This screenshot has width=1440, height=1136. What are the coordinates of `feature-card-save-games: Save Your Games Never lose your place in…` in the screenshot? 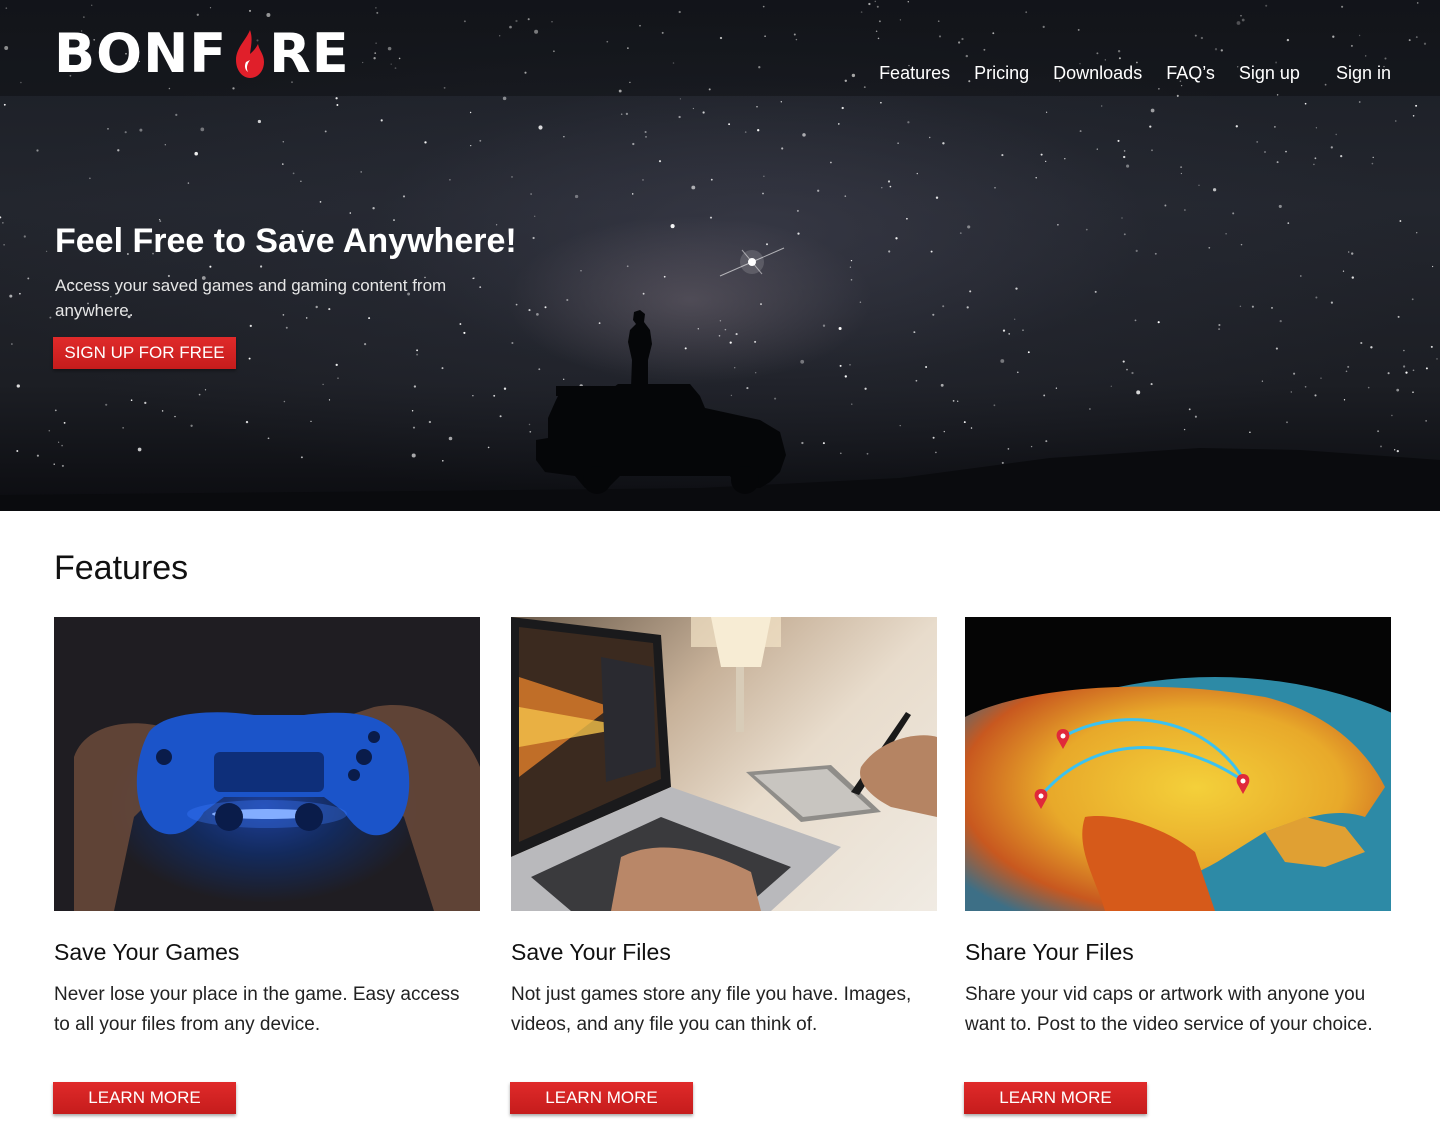 It's located at (266, 865).